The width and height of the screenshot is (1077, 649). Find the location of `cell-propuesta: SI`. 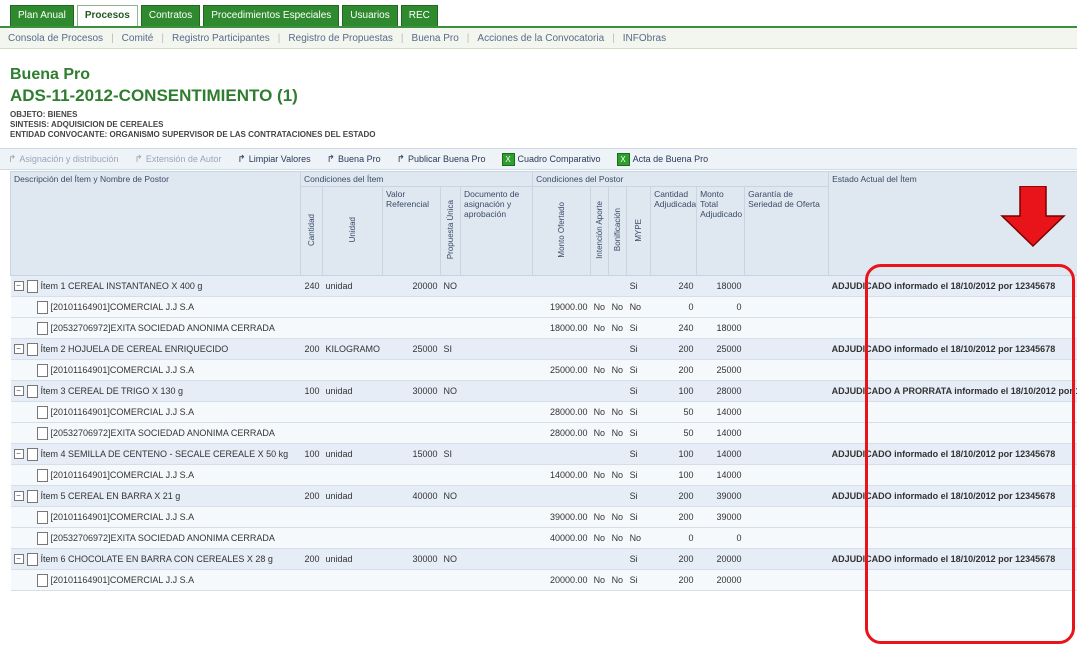

cell-propuesta: SI is located at coordinates (450, 349).